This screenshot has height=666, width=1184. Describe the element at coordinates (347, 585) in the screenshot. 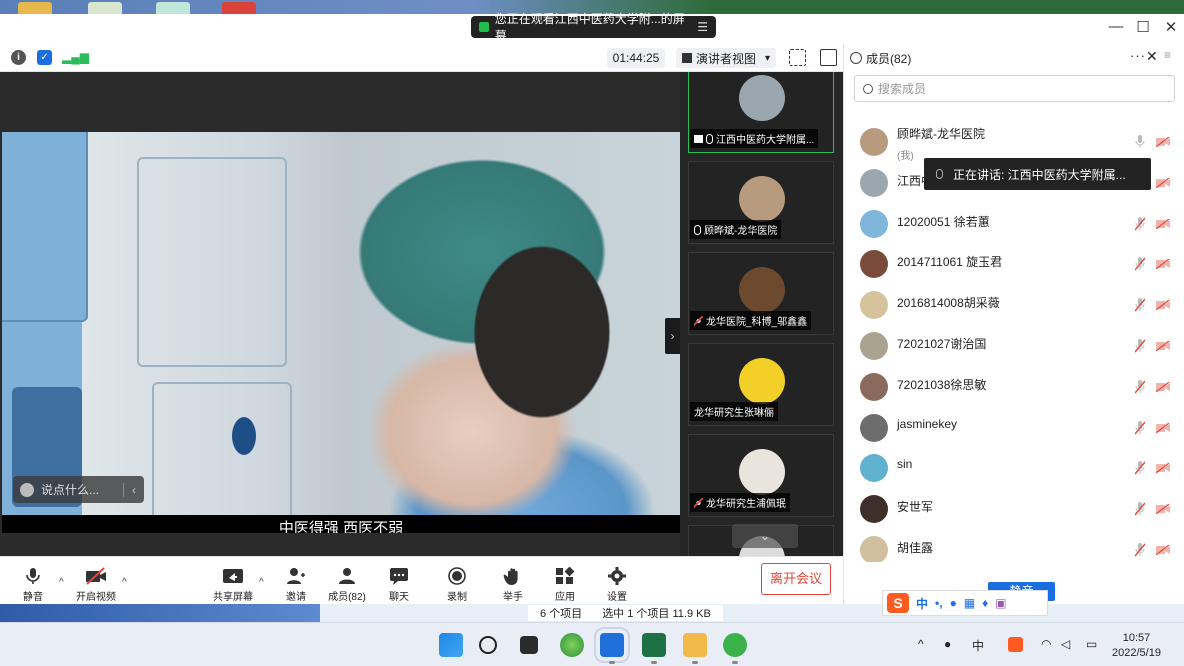

I see `members-button: 成员(82)` at that location.